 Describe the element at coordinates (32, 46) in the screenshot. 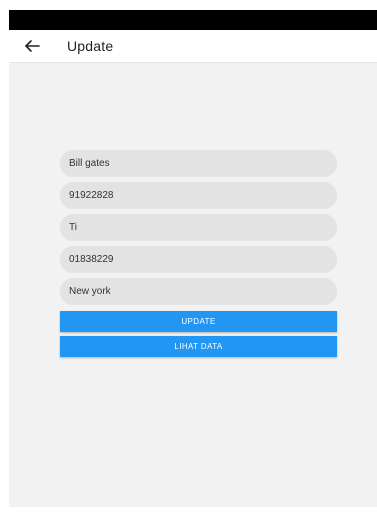

I see `arrow-left-icon` at that location.